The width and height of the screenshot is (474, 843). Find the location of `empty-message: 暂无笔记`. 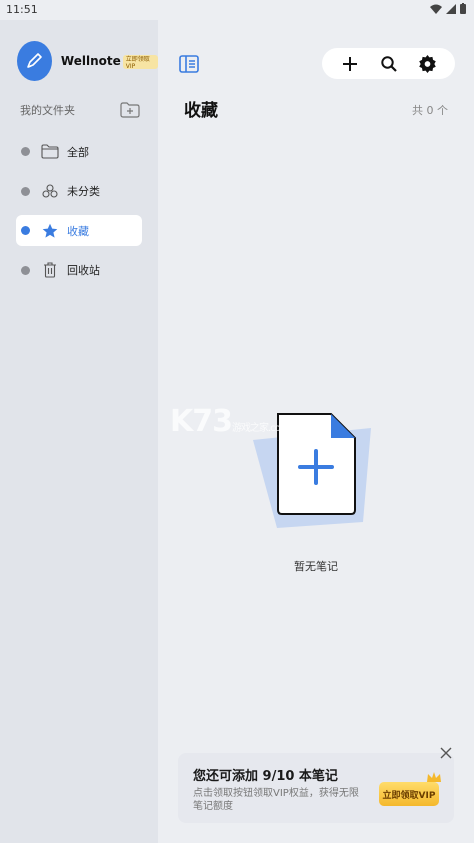

empty-message: 暂无笔记 is located at coordinates (316, 566).